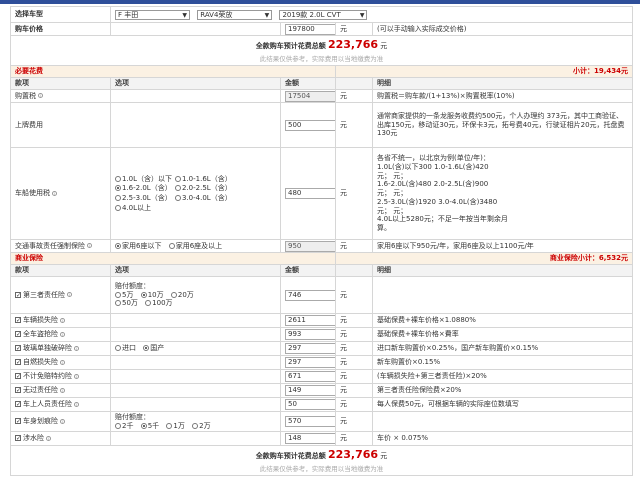 This screenshot has height=485, width=640. What do you see at coordinates (145, 179) in the screenshot?
I see `radio-option-1: 1.0L（含）以下` at bounding box center [145, 179].